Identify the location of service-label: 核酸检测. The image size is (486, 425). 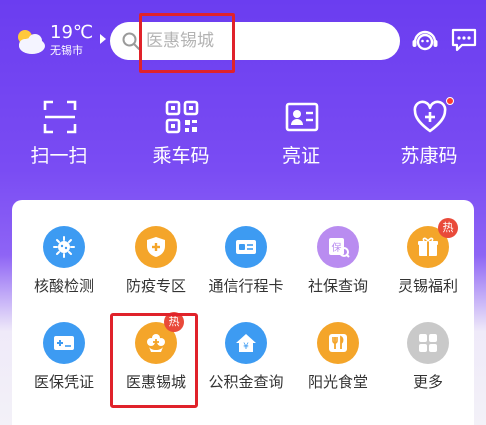
(63, 286).